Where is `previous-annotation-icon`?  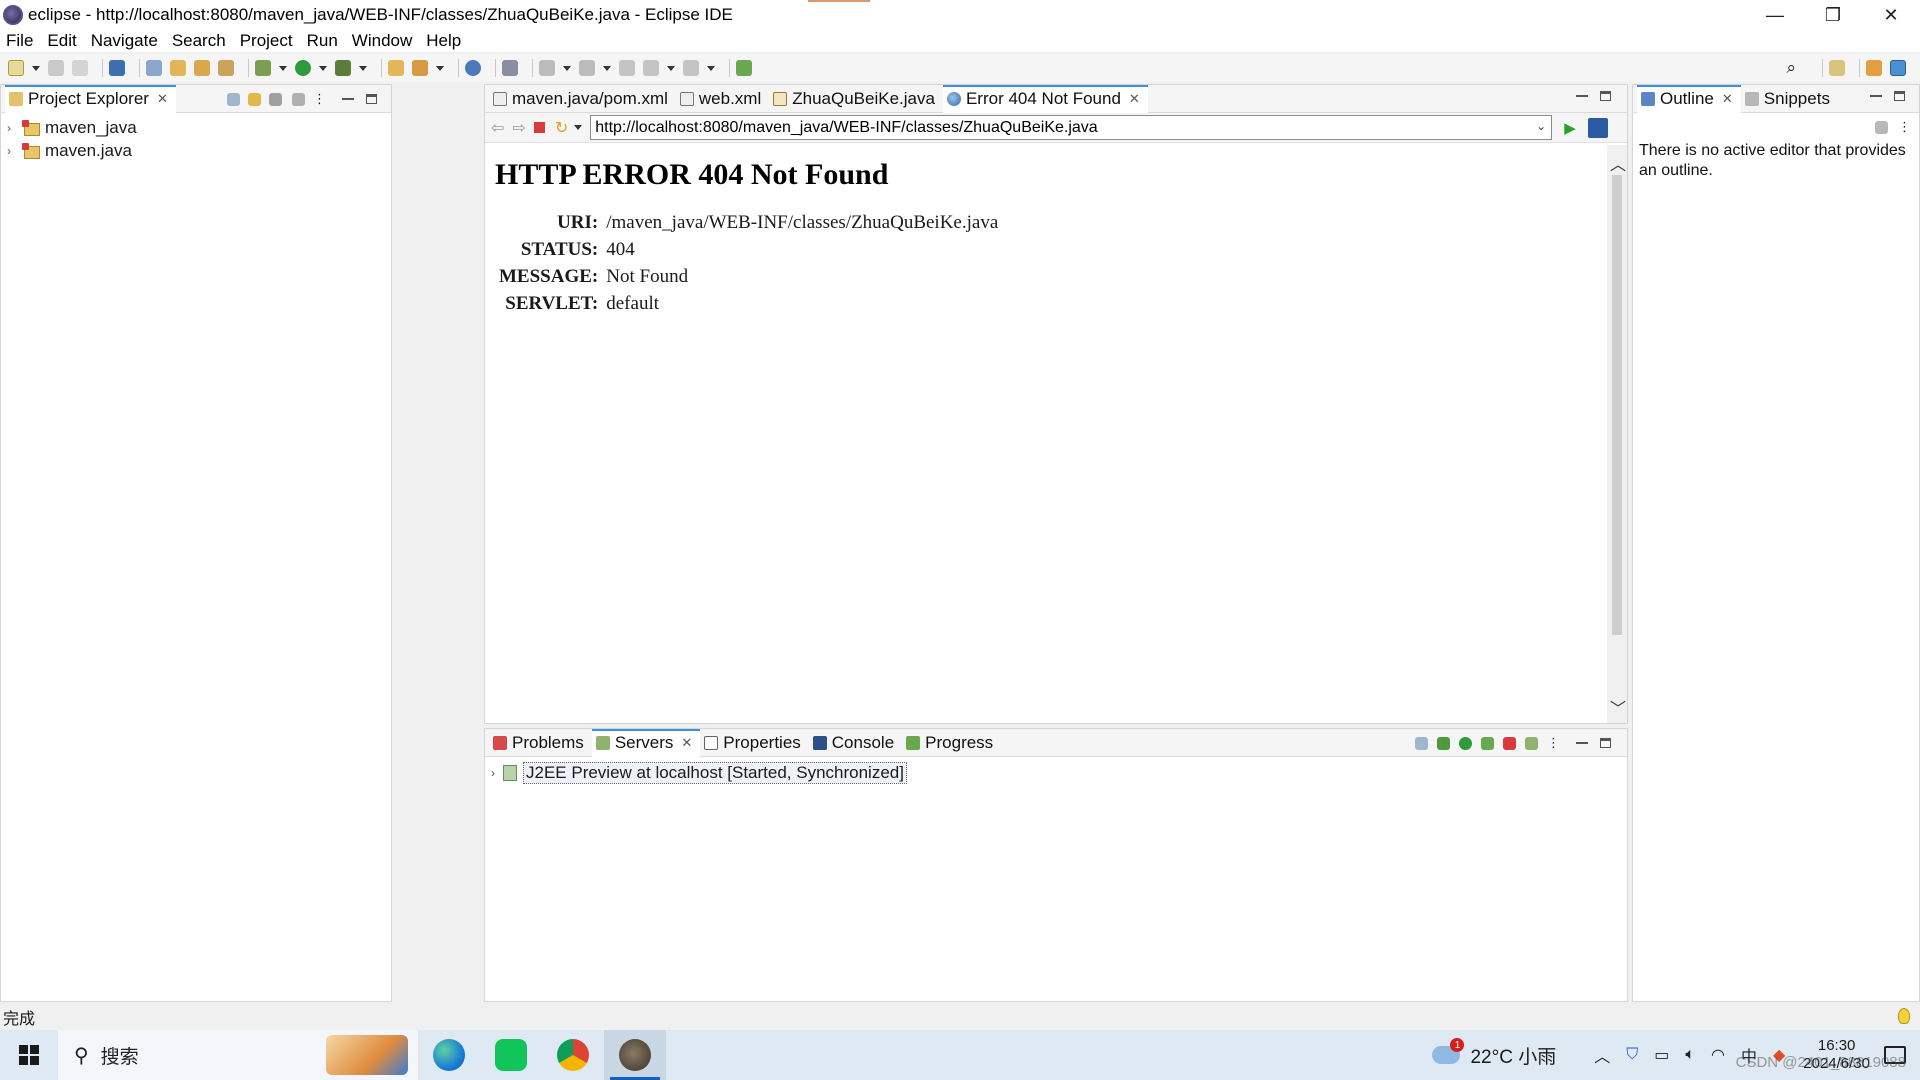
previous-annotation-icon is located at coordinates (587, 68).